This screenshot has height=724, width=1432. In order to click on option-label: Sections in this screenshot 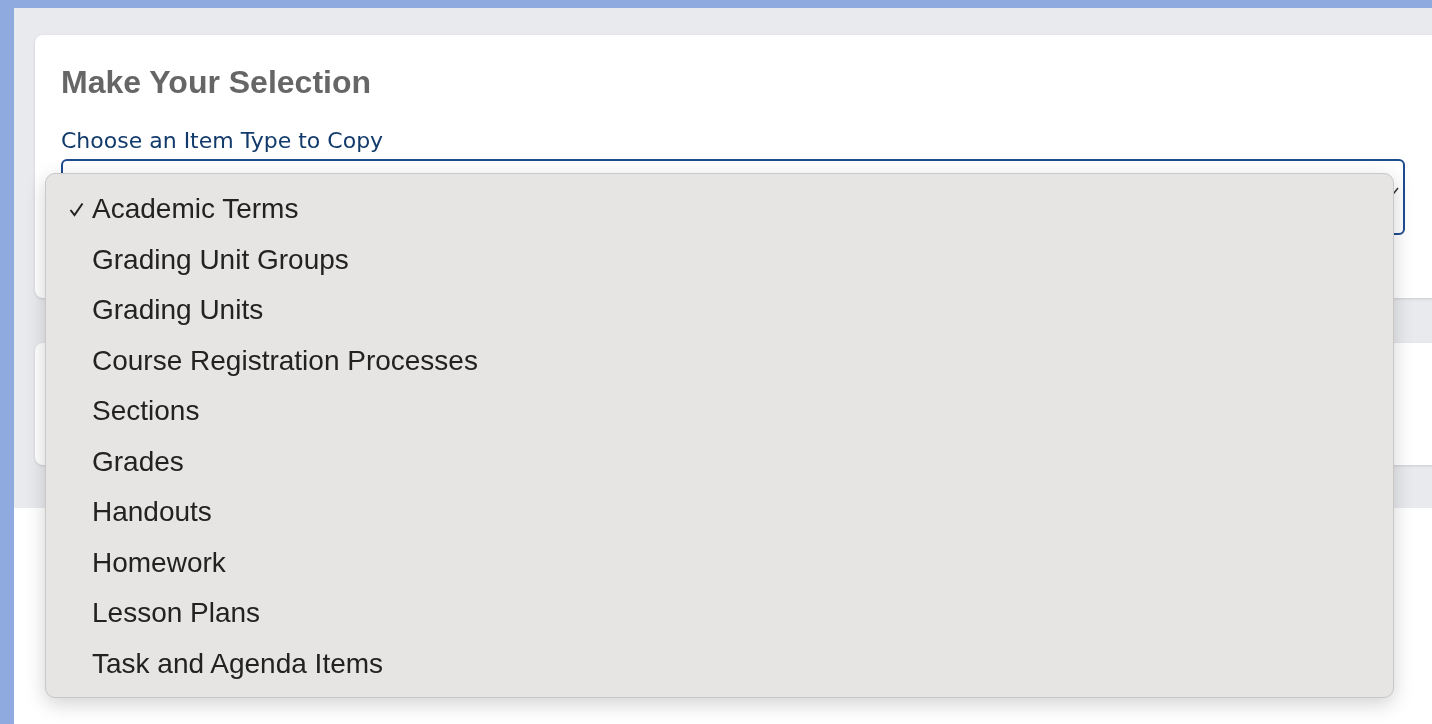, I will do `click(146, 411)`.